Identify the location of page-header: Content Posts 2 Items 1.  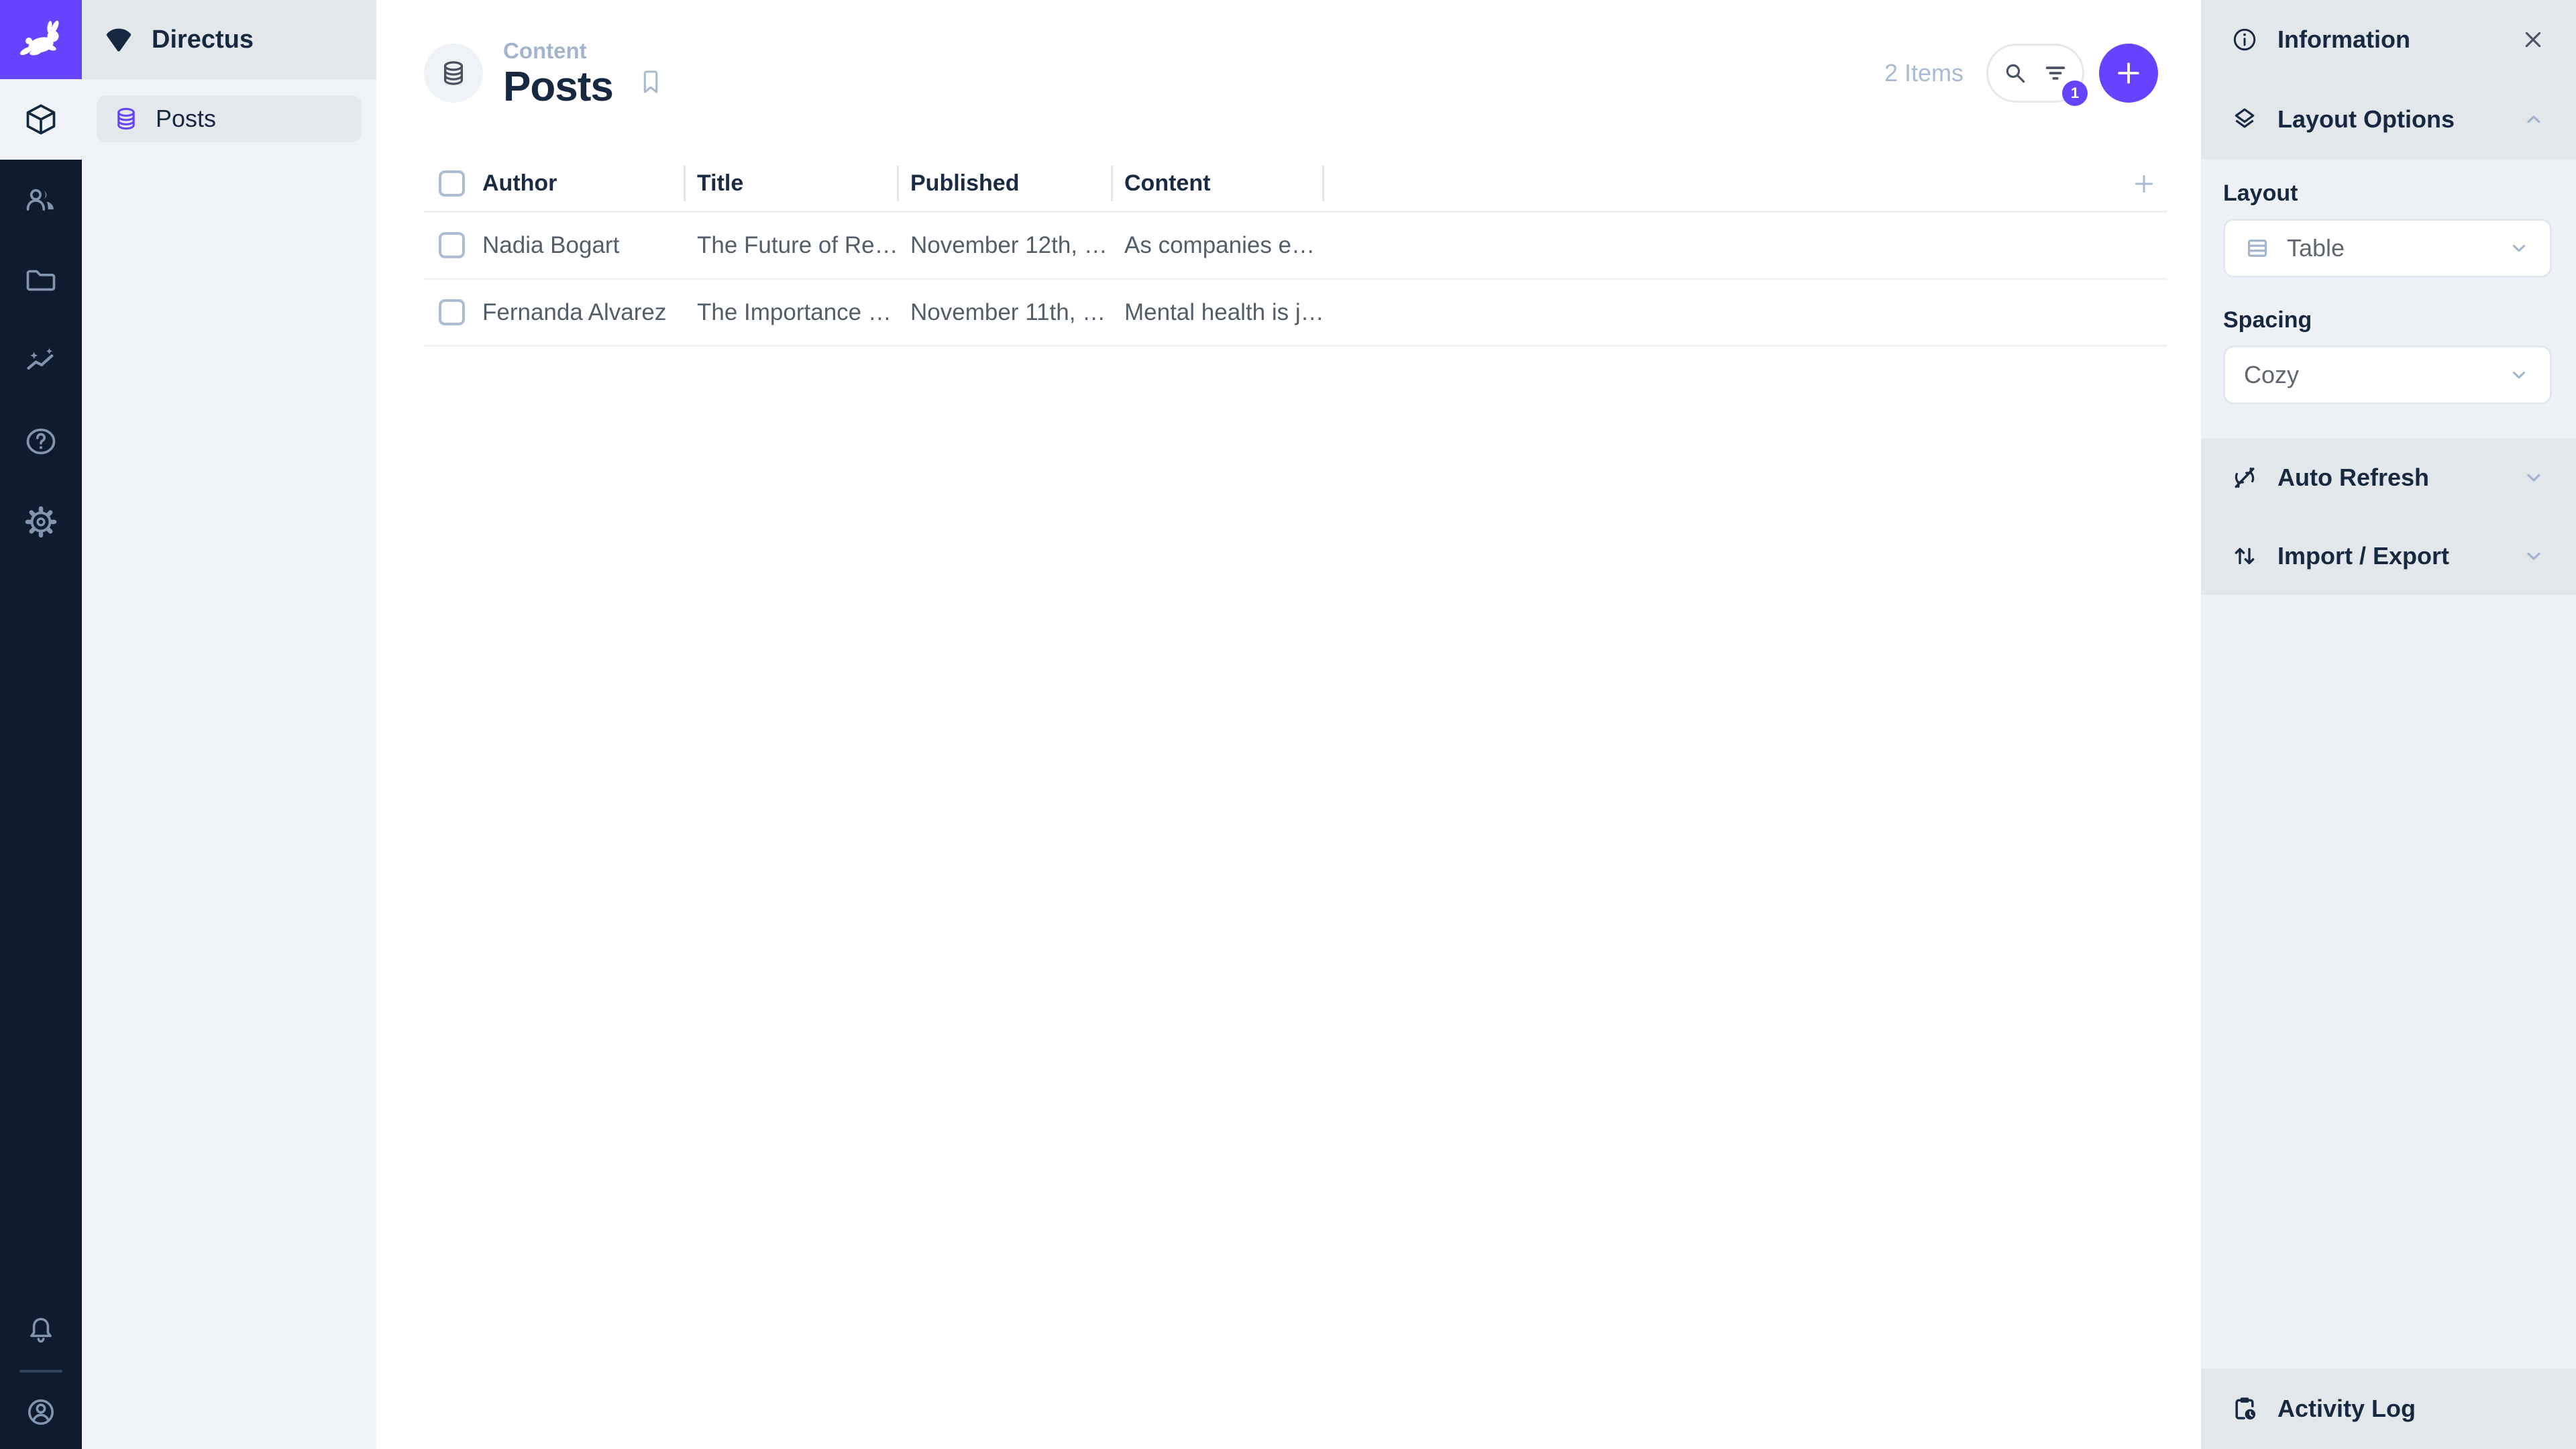
(1288, 73).